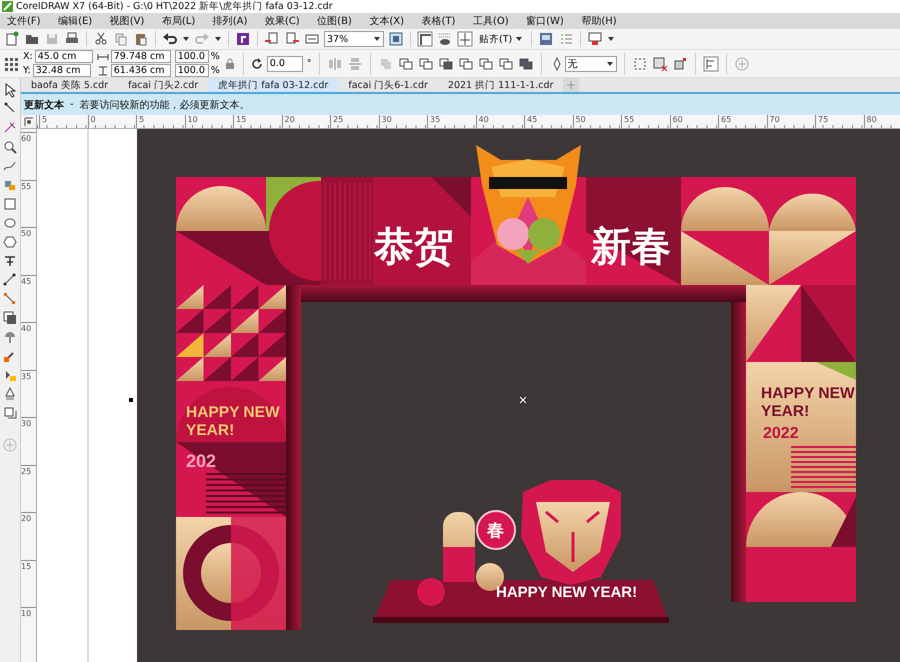 The width and height of the screenshot is (900, 662). Describe the element at coordinates (243, 39) in the screenshot. I see `app-launcher-icon` at that location.